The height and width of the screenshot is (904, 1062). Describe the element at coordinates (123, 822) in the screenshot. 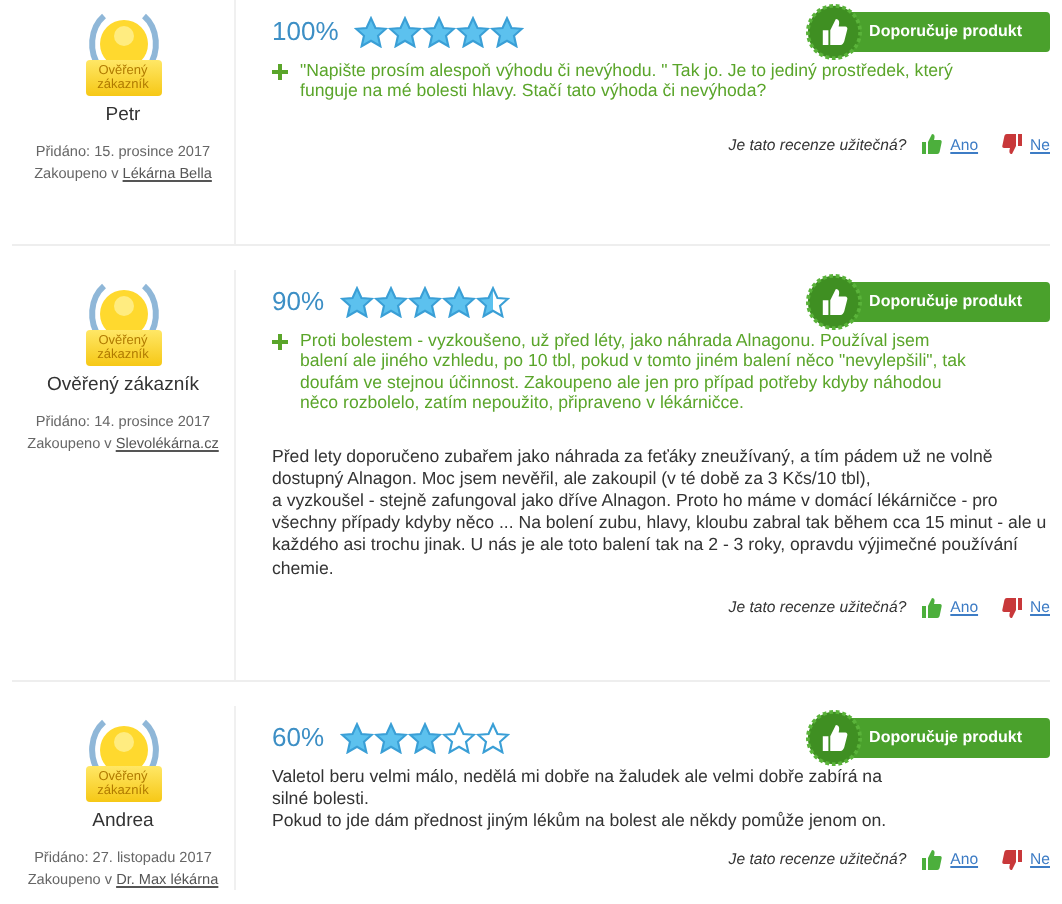

I see `reviewer-name: Andrea` at that location.